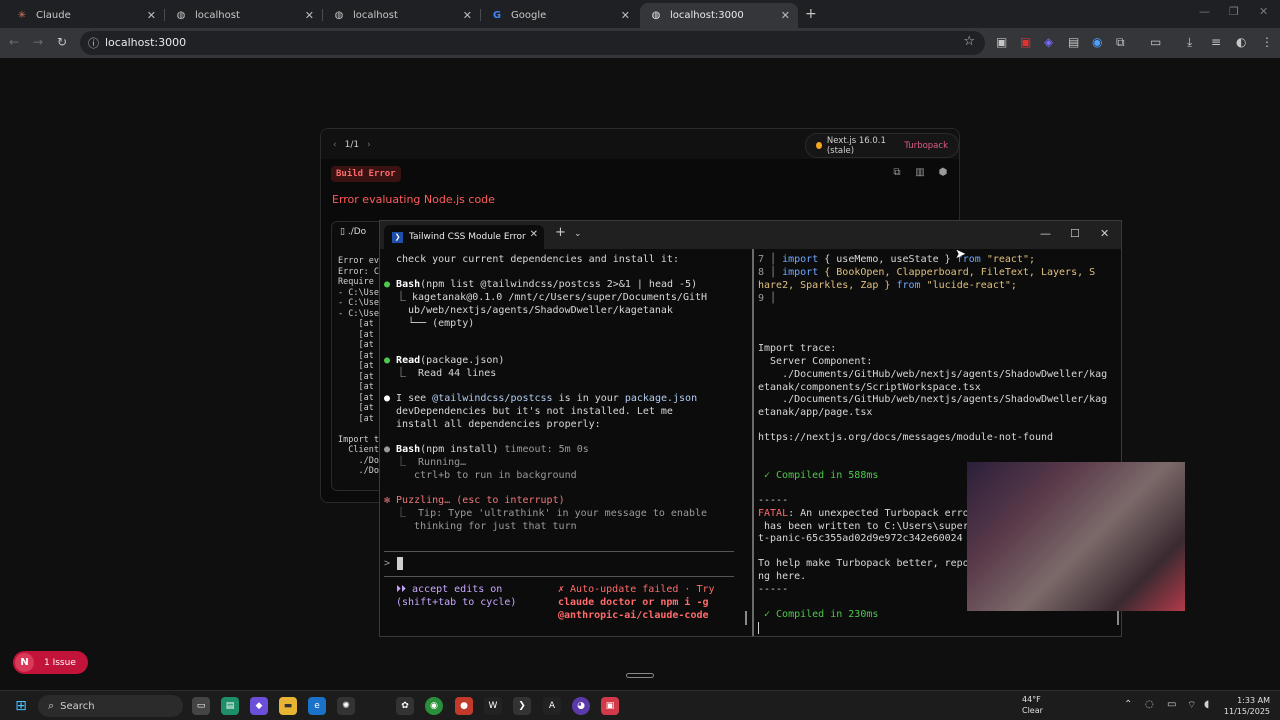 This screenshot has width=1280, height=720. Describe the element at coordinates (1075, 233) in the screenshot. I see `maximize-icon: ☐` at that location.